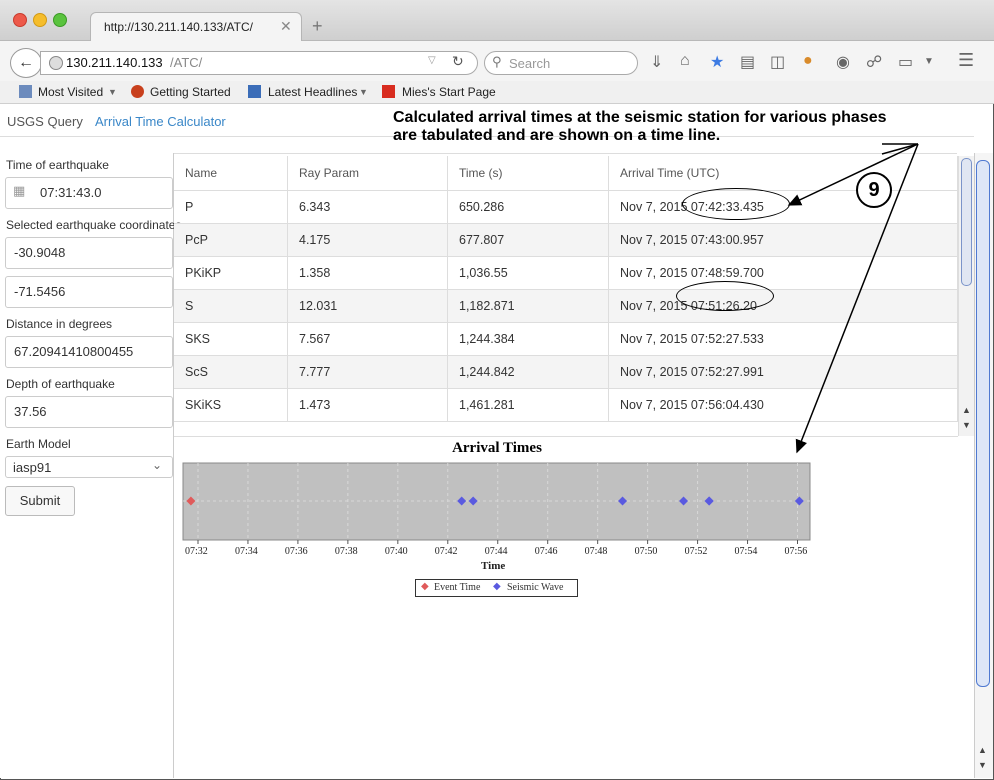  Describe the element at coordinates (346, 551) in the screenshot. I see `x-tick-label: 07:38` at that location.